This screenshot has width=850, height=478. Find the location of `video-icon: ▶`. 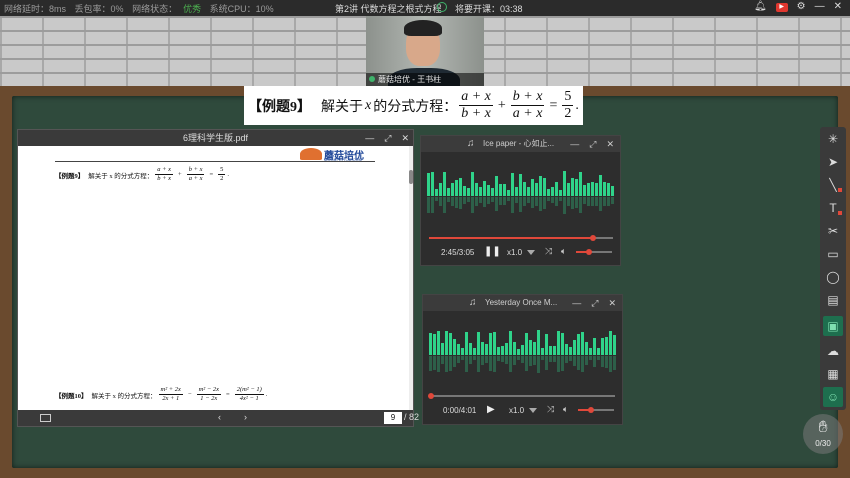

video-icon: ▶ is located at coordinates (781, 7).